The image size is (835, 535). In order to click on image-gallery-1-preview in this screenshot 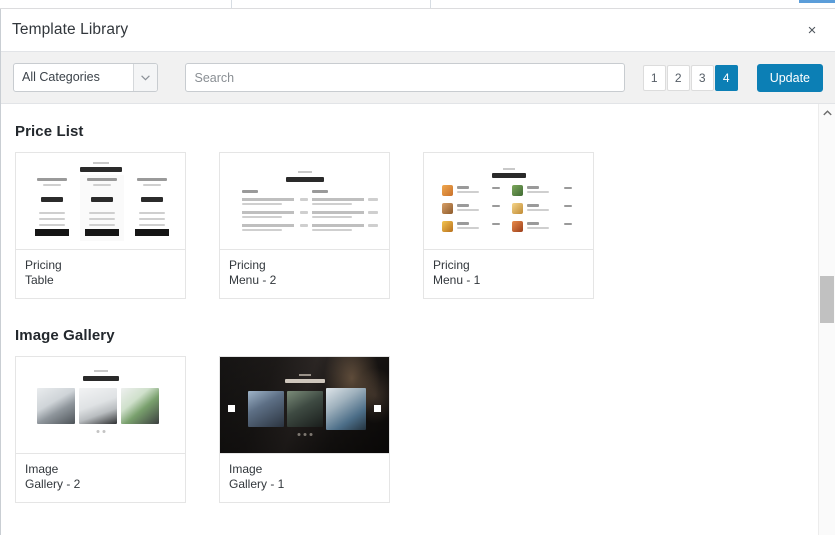, I will do `click(304, 405)`.